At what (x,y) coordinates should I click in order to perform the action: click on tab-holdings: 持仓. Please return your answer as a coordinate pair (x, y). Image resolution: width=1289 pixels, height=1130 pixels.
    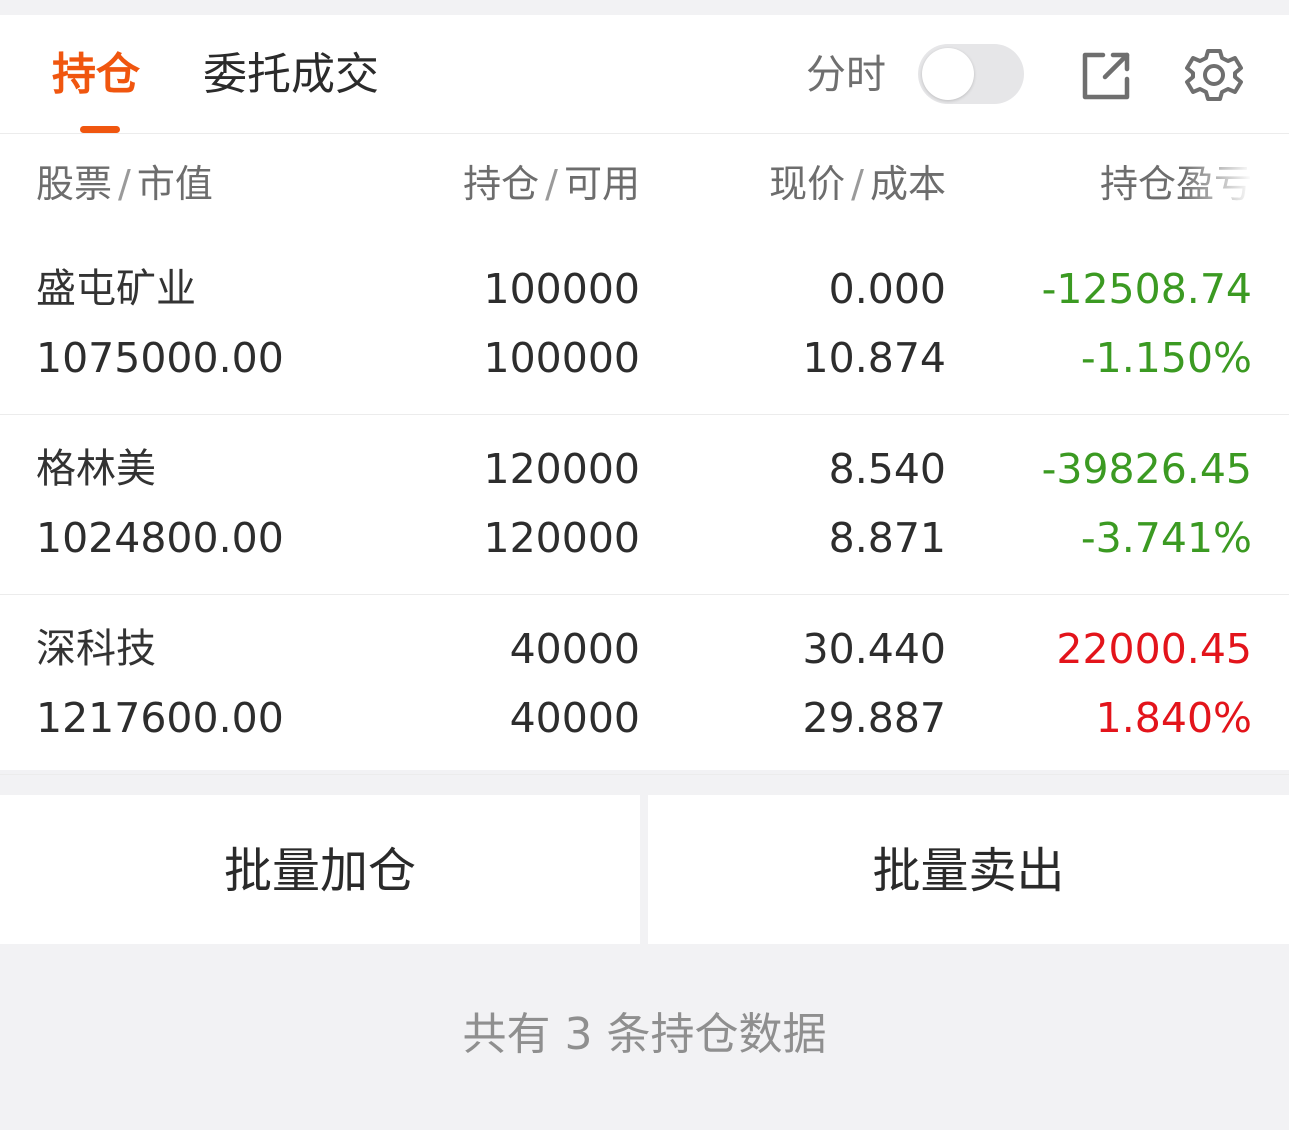
    Looking at the image, I should click on (96, 74).